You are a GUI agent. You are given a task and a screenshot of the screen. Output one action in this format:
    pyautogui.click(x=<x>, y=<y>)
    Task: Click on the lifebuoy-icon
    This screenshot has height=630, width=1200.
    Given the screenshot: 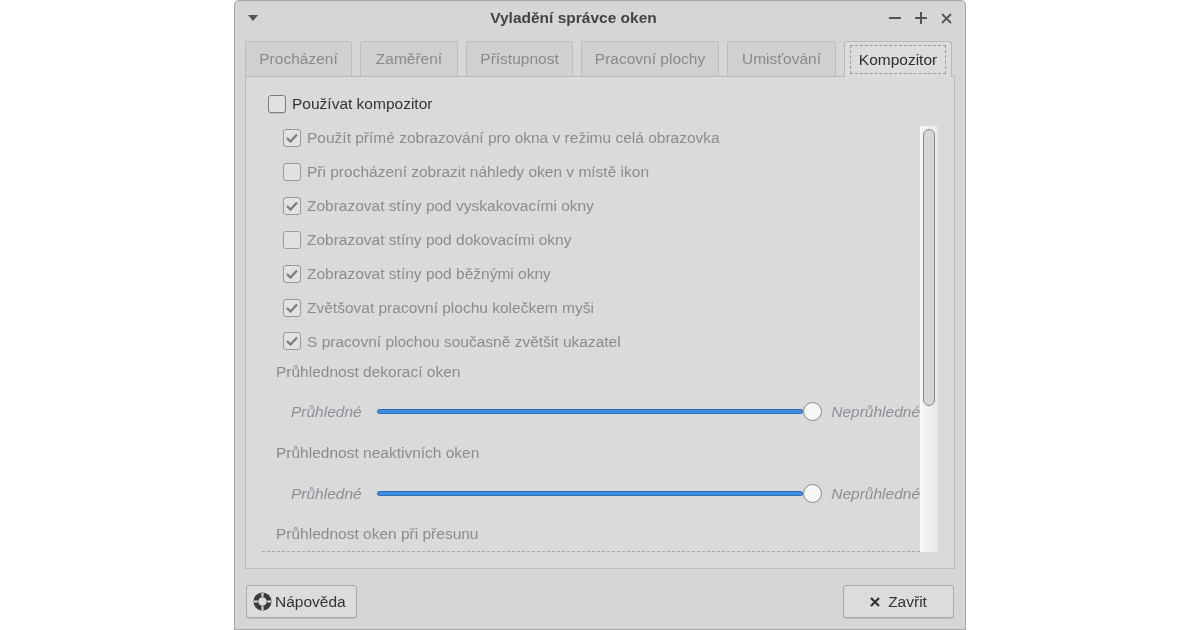 What is the action you would take?
    pyautogui.click(x=262, y=601)
    